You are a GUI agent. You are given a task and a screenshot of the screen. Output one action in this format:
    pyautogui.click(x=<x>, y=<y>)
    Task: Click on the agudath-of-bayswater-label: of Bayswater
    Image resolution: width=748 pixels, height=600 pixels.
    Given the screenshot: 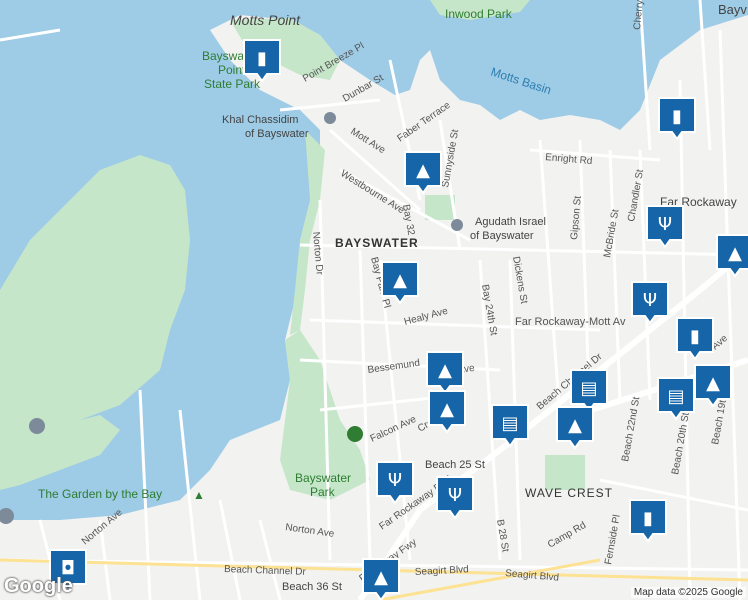 What is the action you would take?
    pyautogui.click(x=502, y=236)
    